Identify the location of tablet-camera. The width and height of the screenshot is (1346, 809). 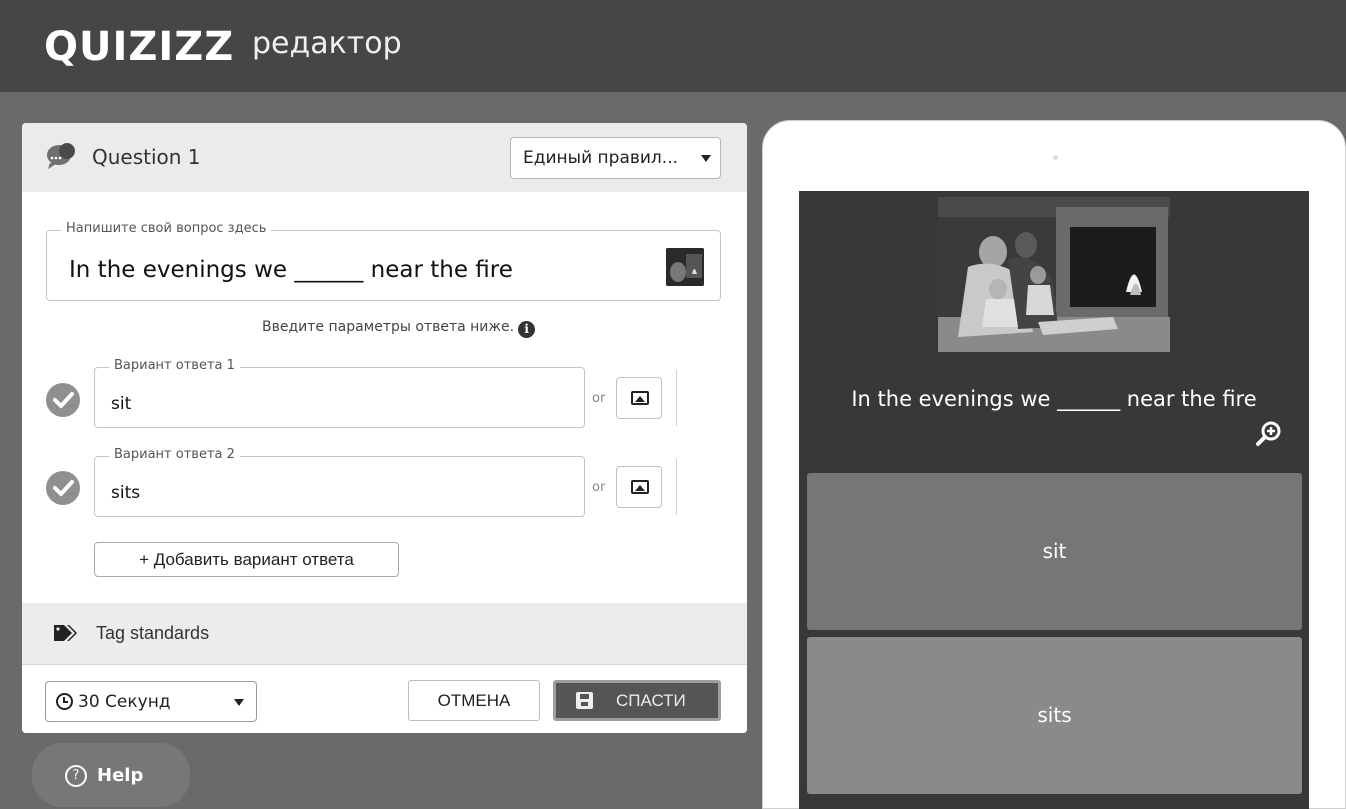
(1055, 157).